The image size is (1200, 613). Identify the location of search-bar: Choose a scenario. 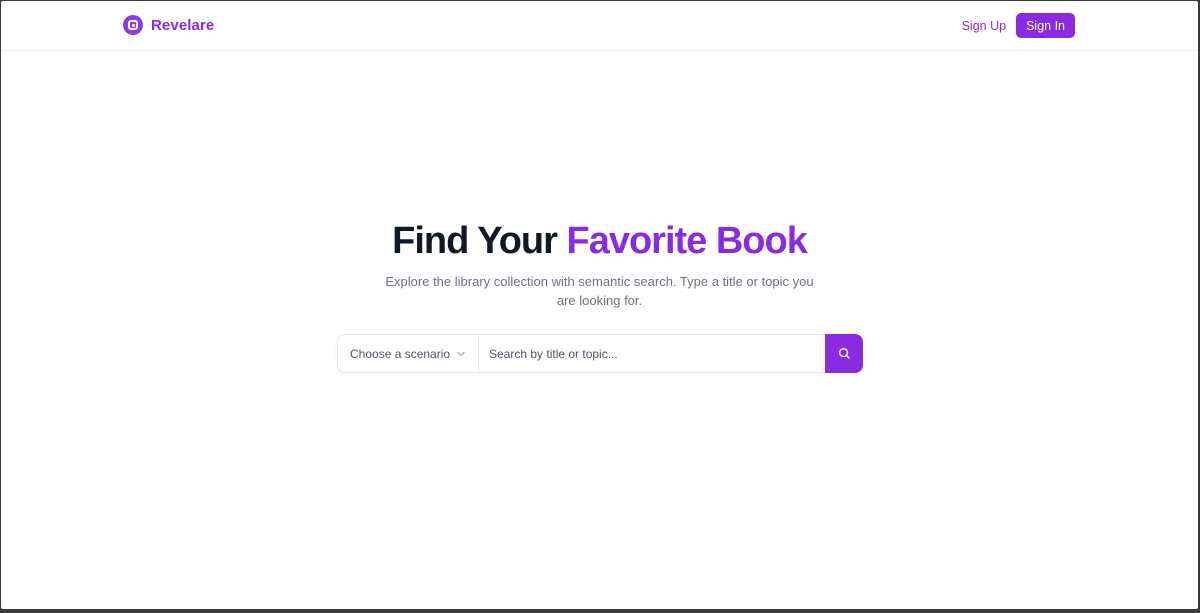
(600, 353).